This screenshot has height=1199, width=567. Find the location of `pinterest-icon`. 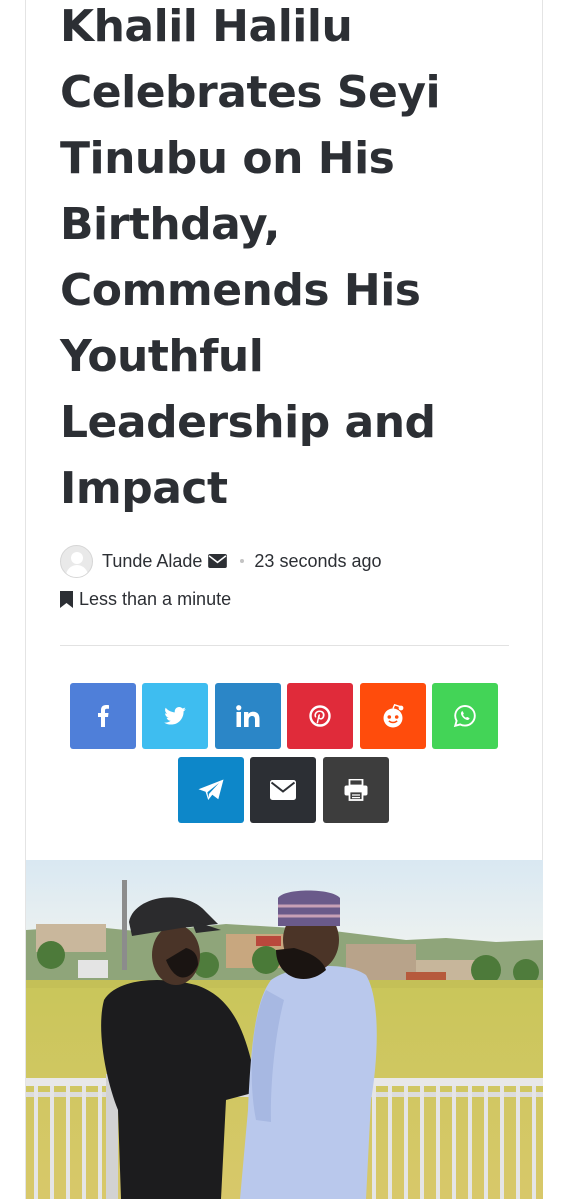

pinterest-icon is located at coordinates (320, 716).